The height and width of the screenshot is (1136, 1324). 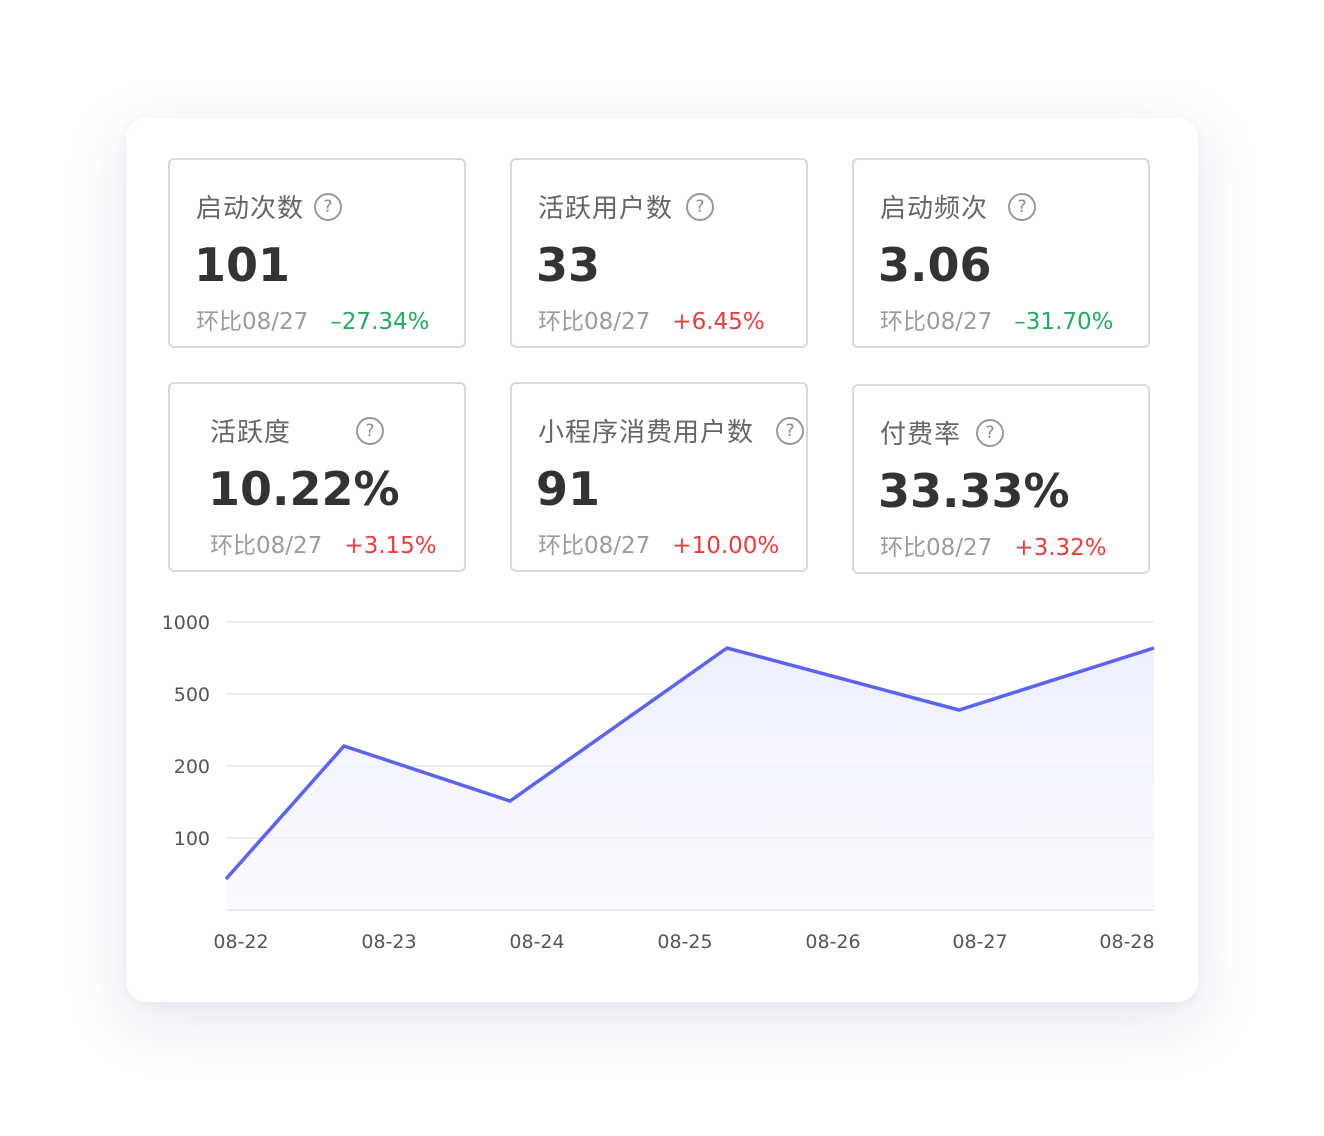 What do you see at coordinates (192, 767) in the screenshot?
I see `y-tick-label: 200` at bounding box center [192, 767].